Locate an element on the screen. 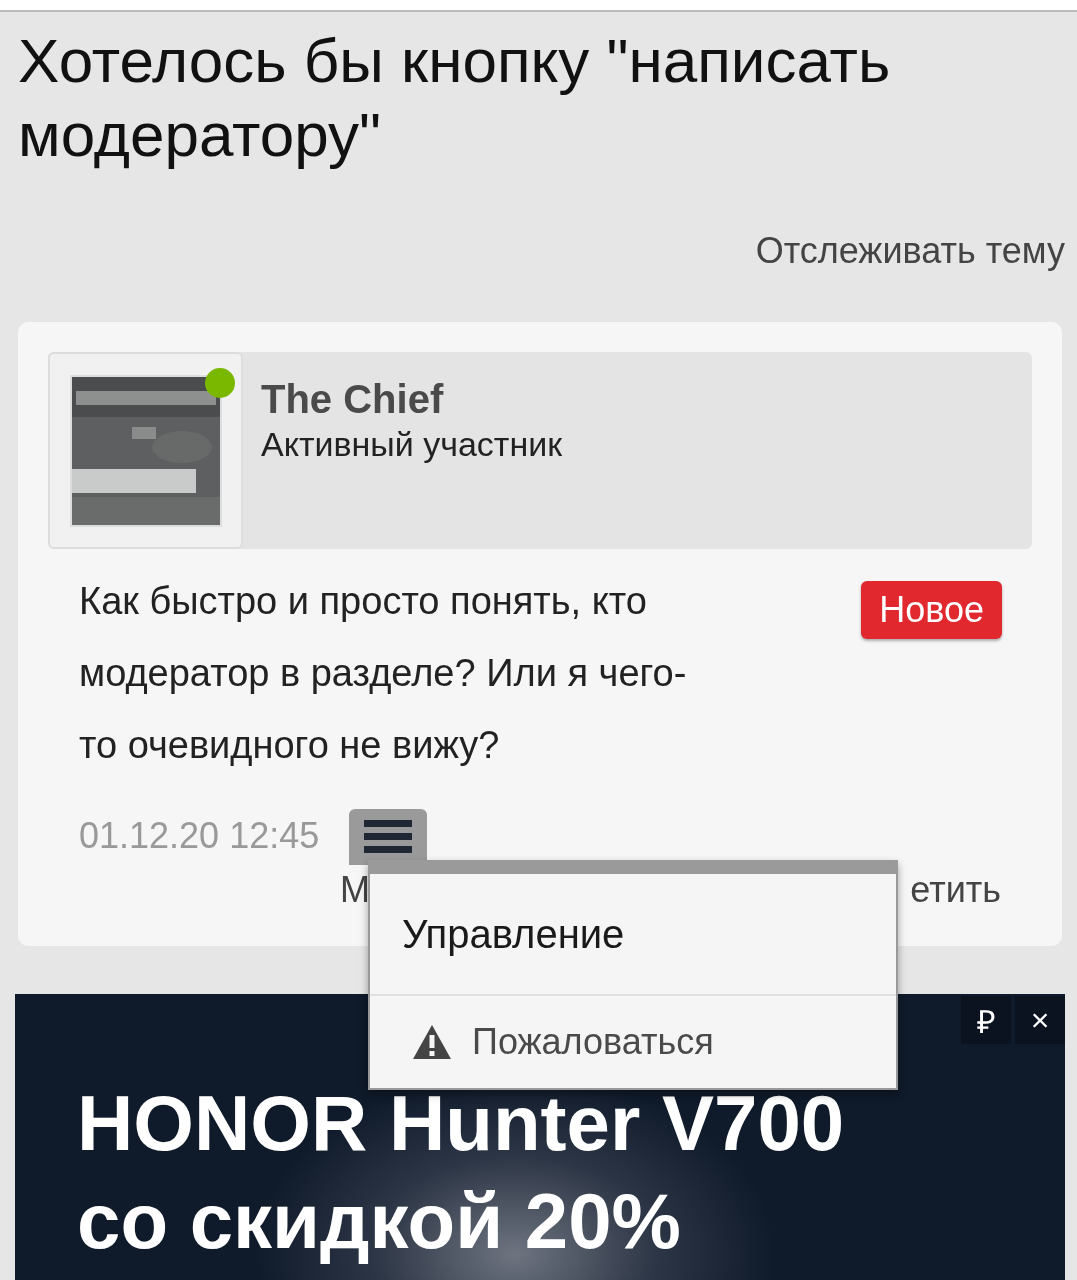  menu-item: Управление is located at coordinates (633, 934).